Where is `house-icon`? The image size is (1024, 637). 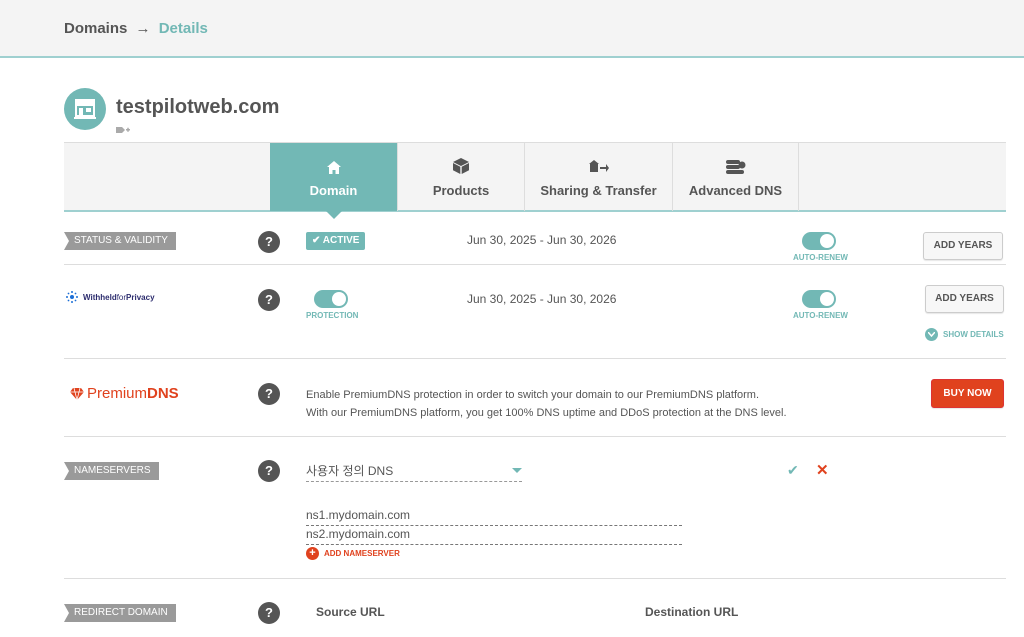
house-icon is located at coordinates (333, 167).